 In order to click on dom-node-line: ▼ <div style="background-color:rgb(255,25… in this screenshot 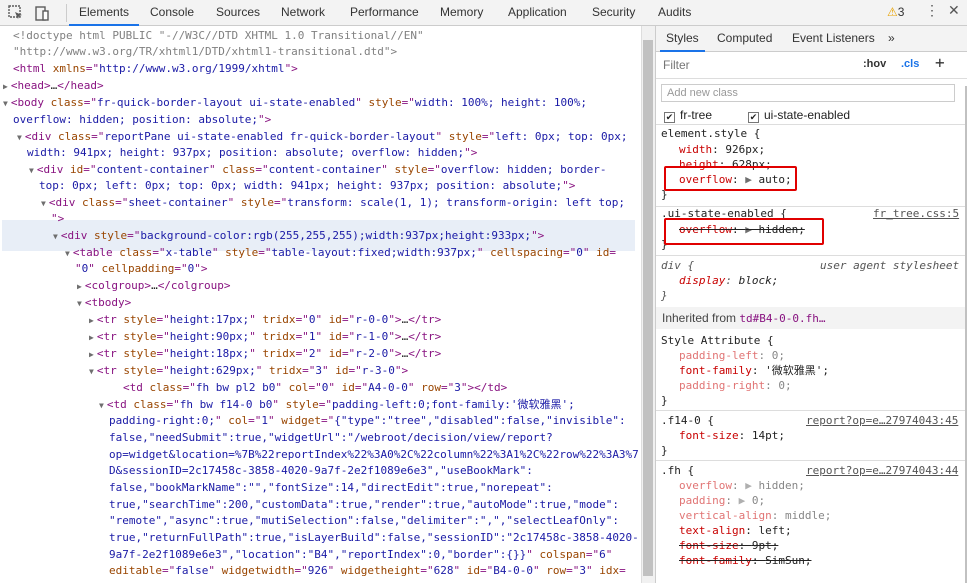, I will do `click(346, 237)`.